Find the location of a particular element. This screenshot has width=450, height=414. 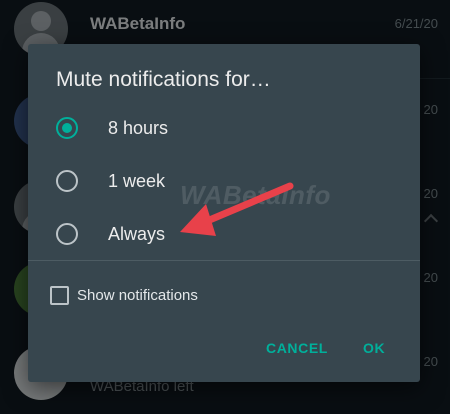

radio-label: Always is located at coordinates (137, 233).